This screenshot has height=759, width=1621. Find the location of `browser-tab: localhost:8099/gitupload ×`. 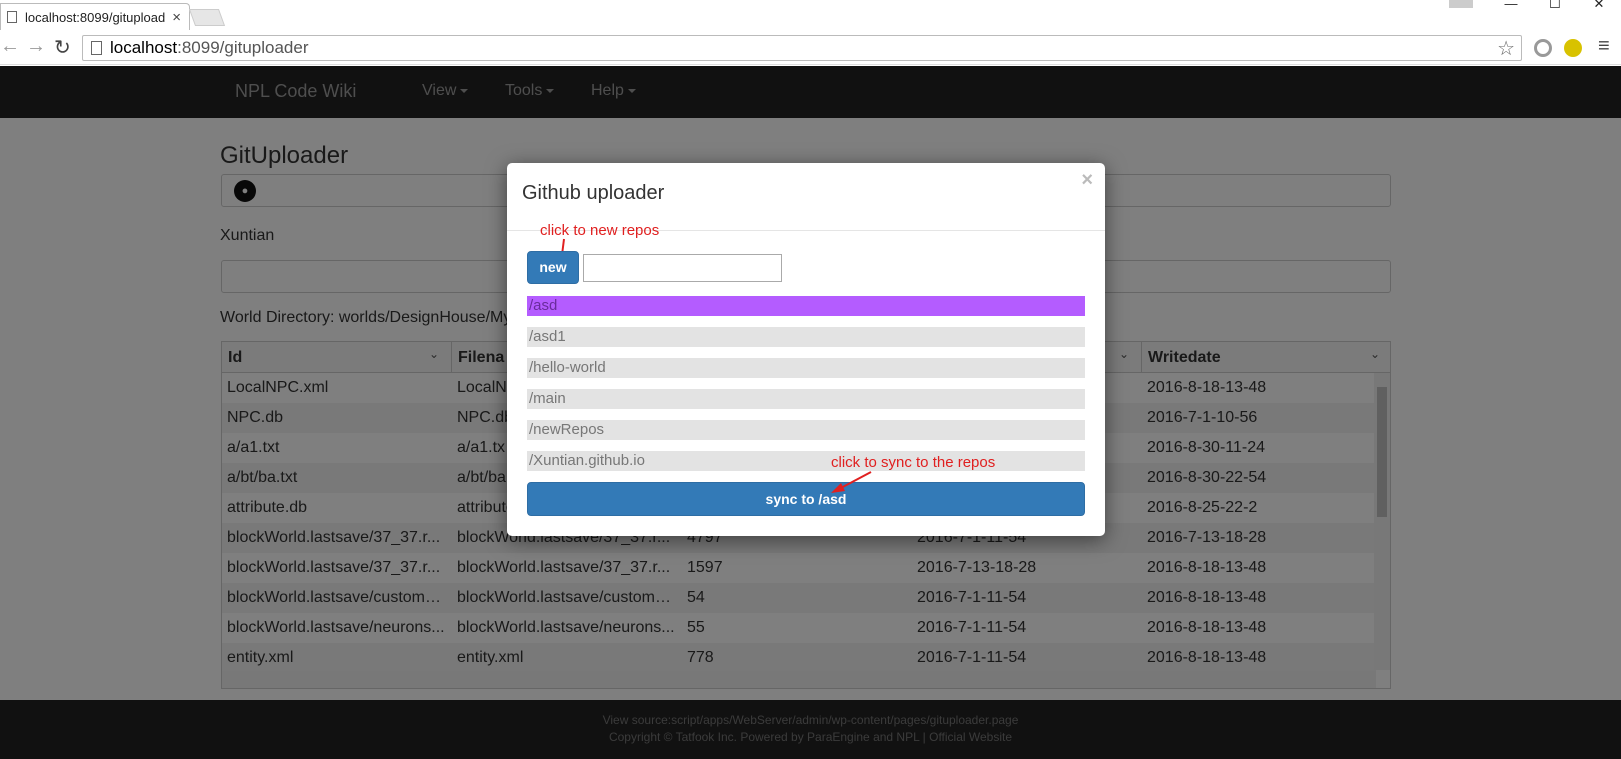

browser-tab: localhost:8099/gitupload × is located at coordinates (95, 16).